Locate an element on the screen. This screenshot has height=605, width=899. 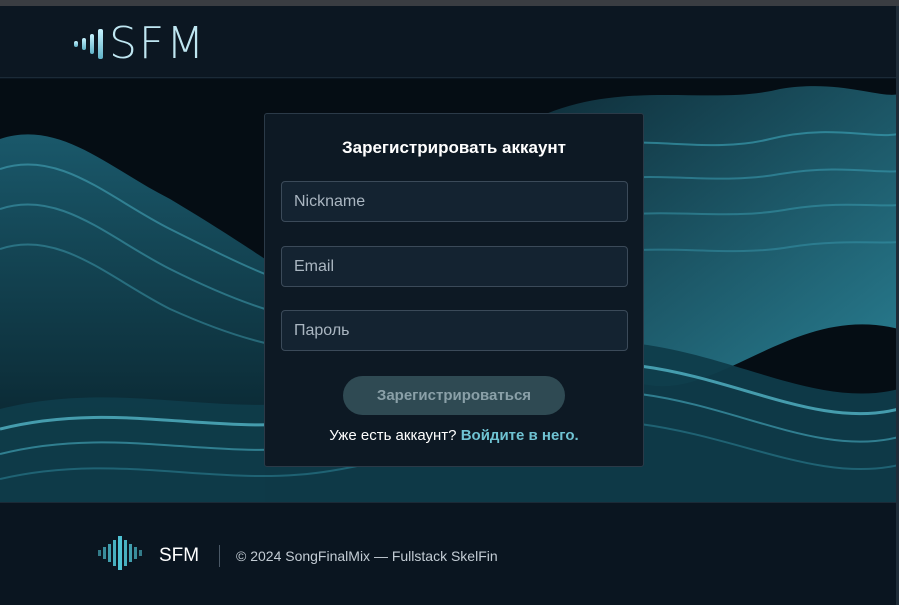
login-prompt-line: Уже есть аккаунт? Войдите в него. is located at coordinates (454, 435).